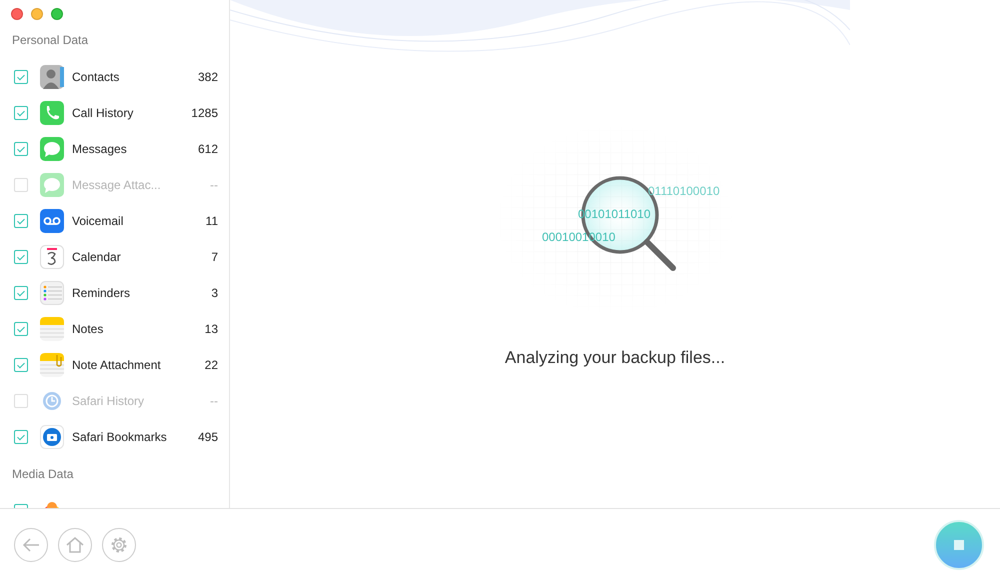 The width and height of the screenshot is (1000, 581). I want to click on item-count: 382, so click(208, 77).